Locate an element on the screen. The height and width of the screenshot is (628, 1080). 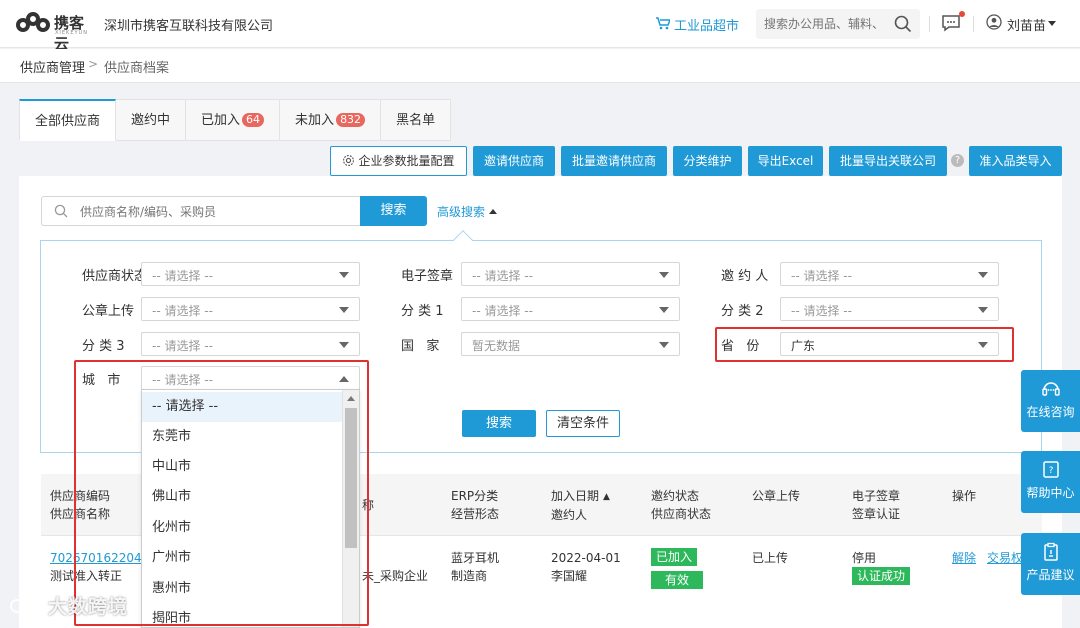
tab-joined: 已加入 64 is located at coordinates (233, 120).